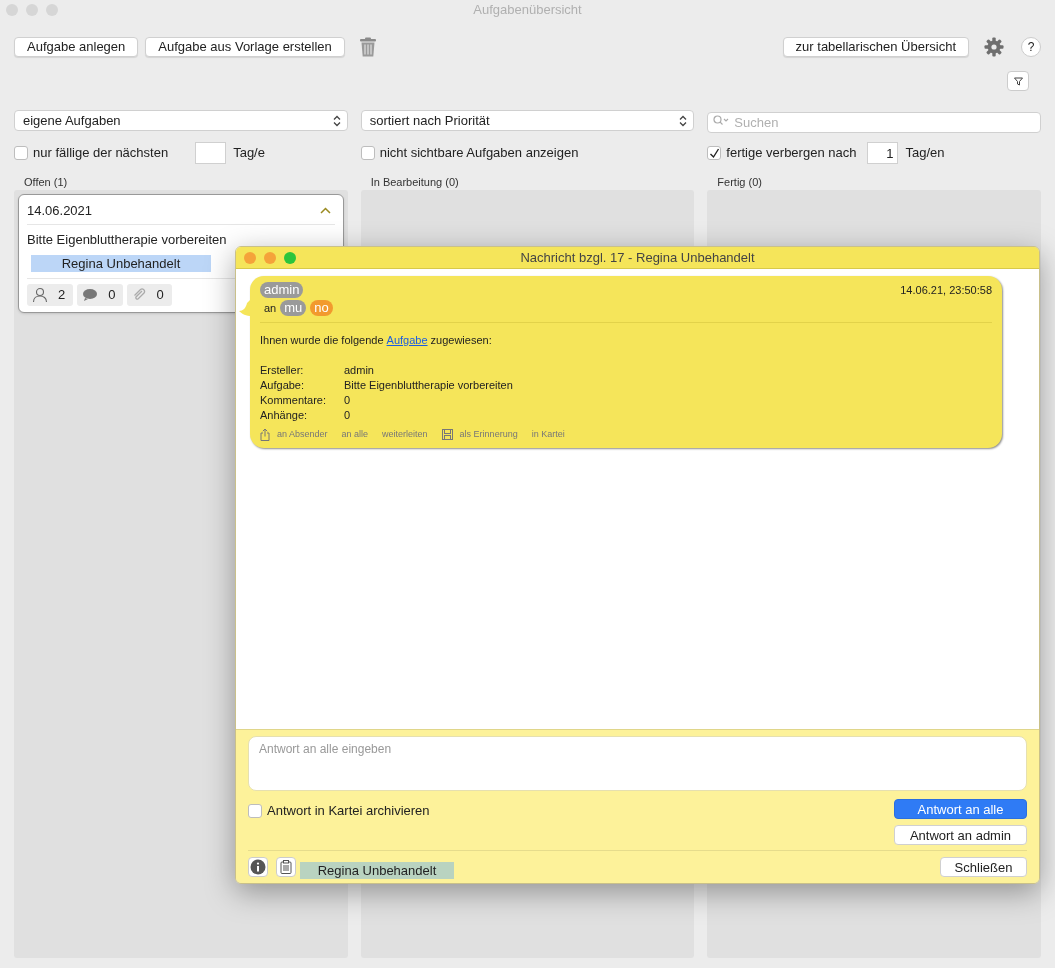  Describe the element at coordinates (139, 295) in the screenshot. I see `paperclip-icon` at that location.